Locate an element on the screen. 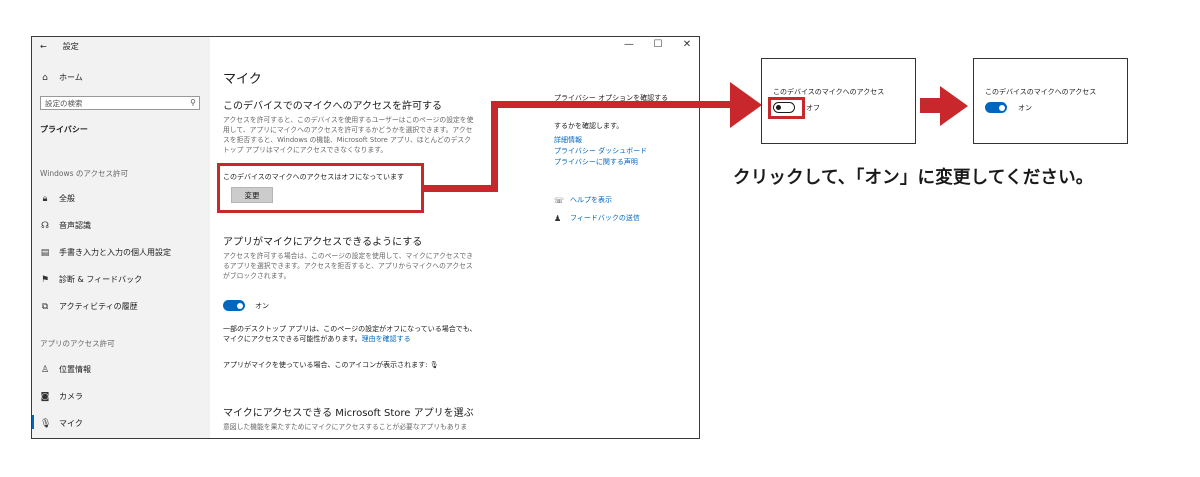 Image resolution: width=1200 pixels, height=477 pixels. sidebar-item-camera: ◙ カメラ is located at coordinates (61, 396).